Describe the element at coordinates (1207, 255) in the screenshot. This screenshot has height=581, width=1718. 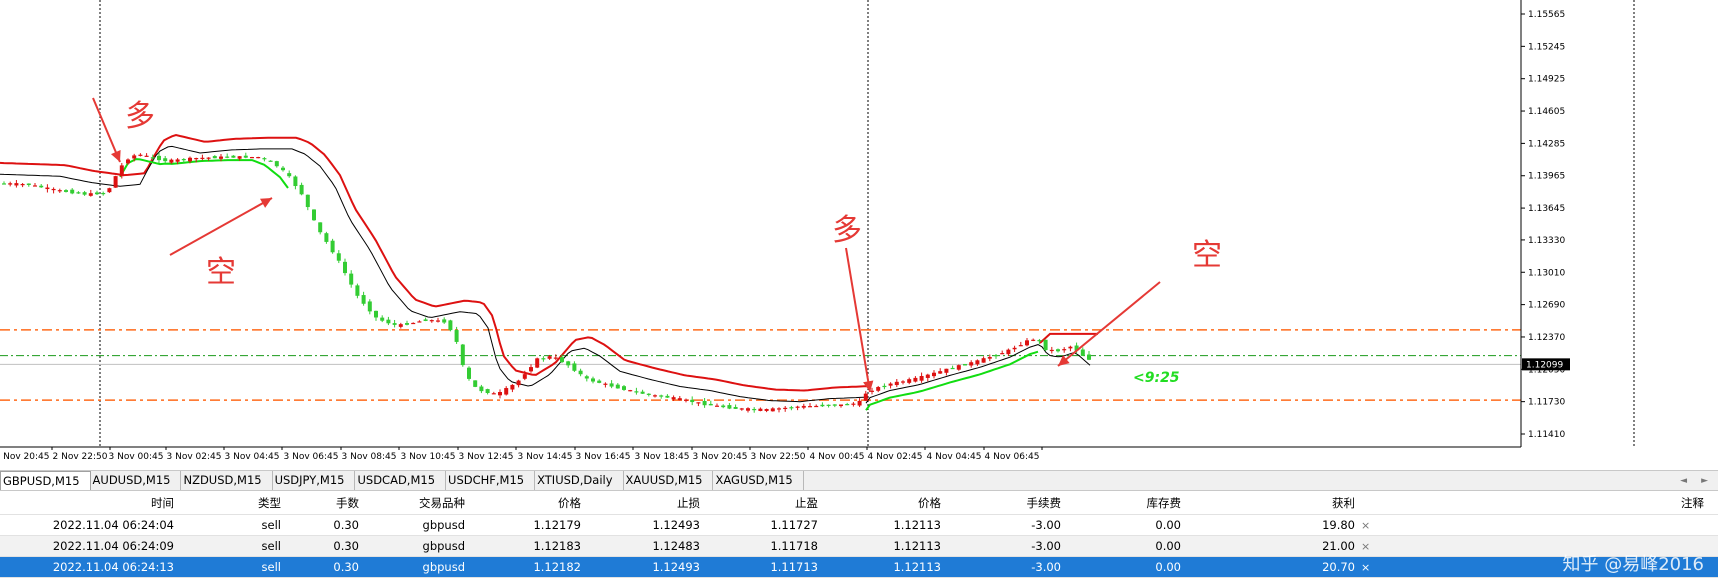
I see `annotation-short-2: 空` at that location.